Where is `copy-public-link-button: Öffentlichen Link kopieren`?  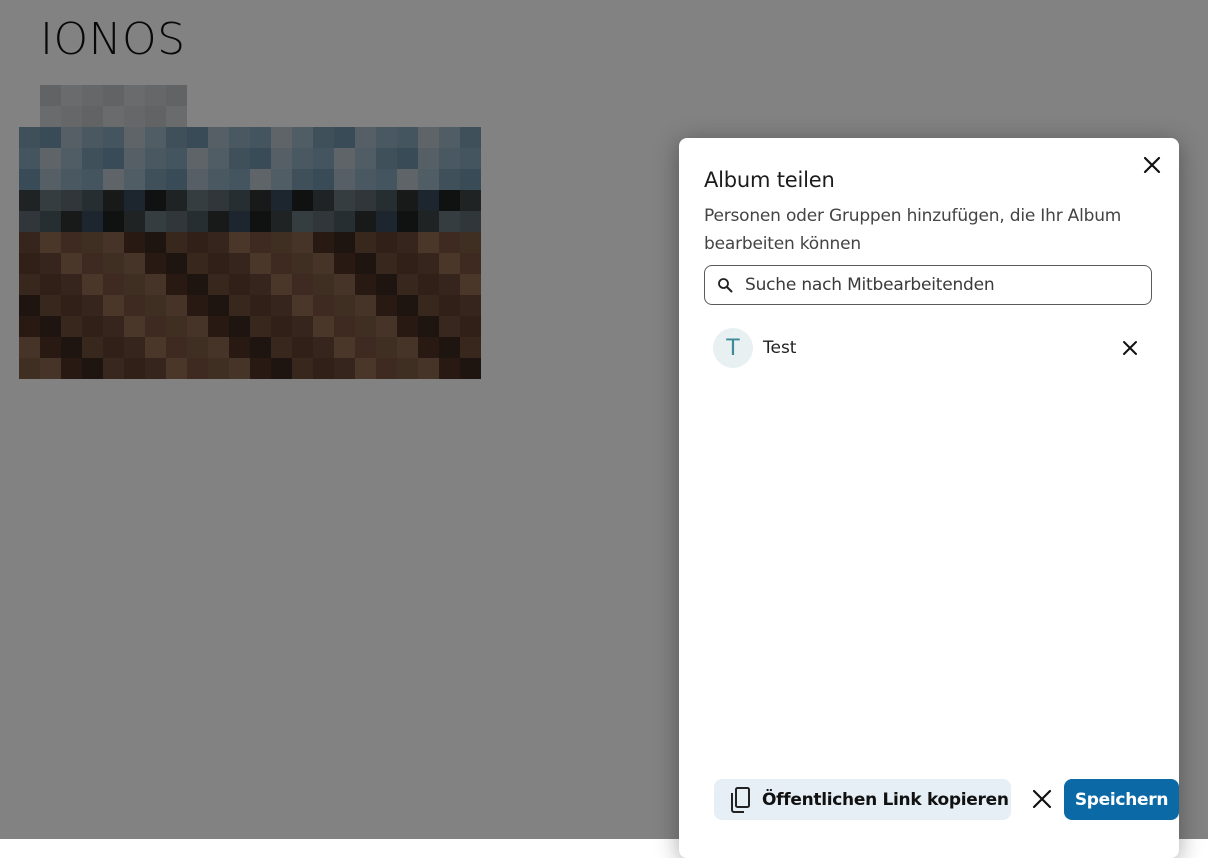 copy-public-link-button: Öffentlichen Link kopieren is located at coordinates (862, 799).